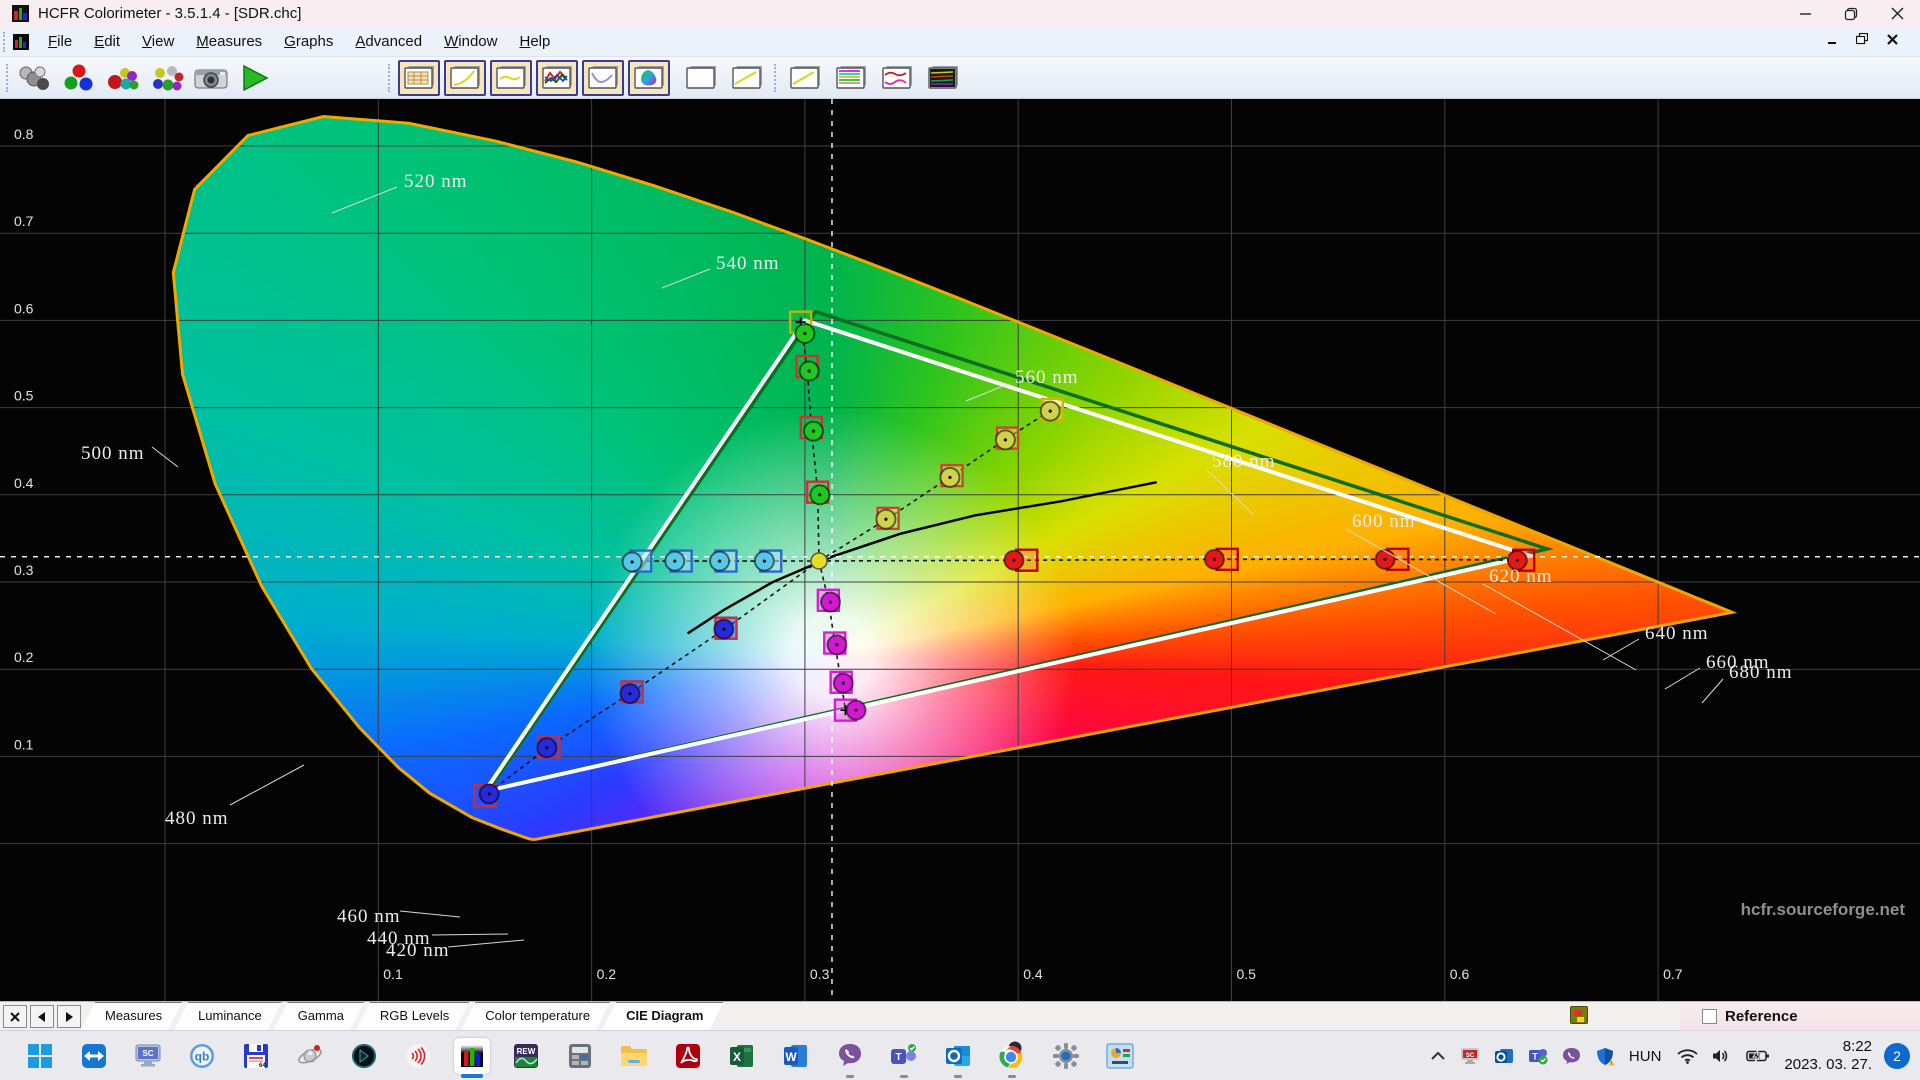 The width and height of the screenshot is (1920, 1080). Describe the element at coordinates (1504, 1056) in the screenshot. I see `tray-outlook-icon` at that location.